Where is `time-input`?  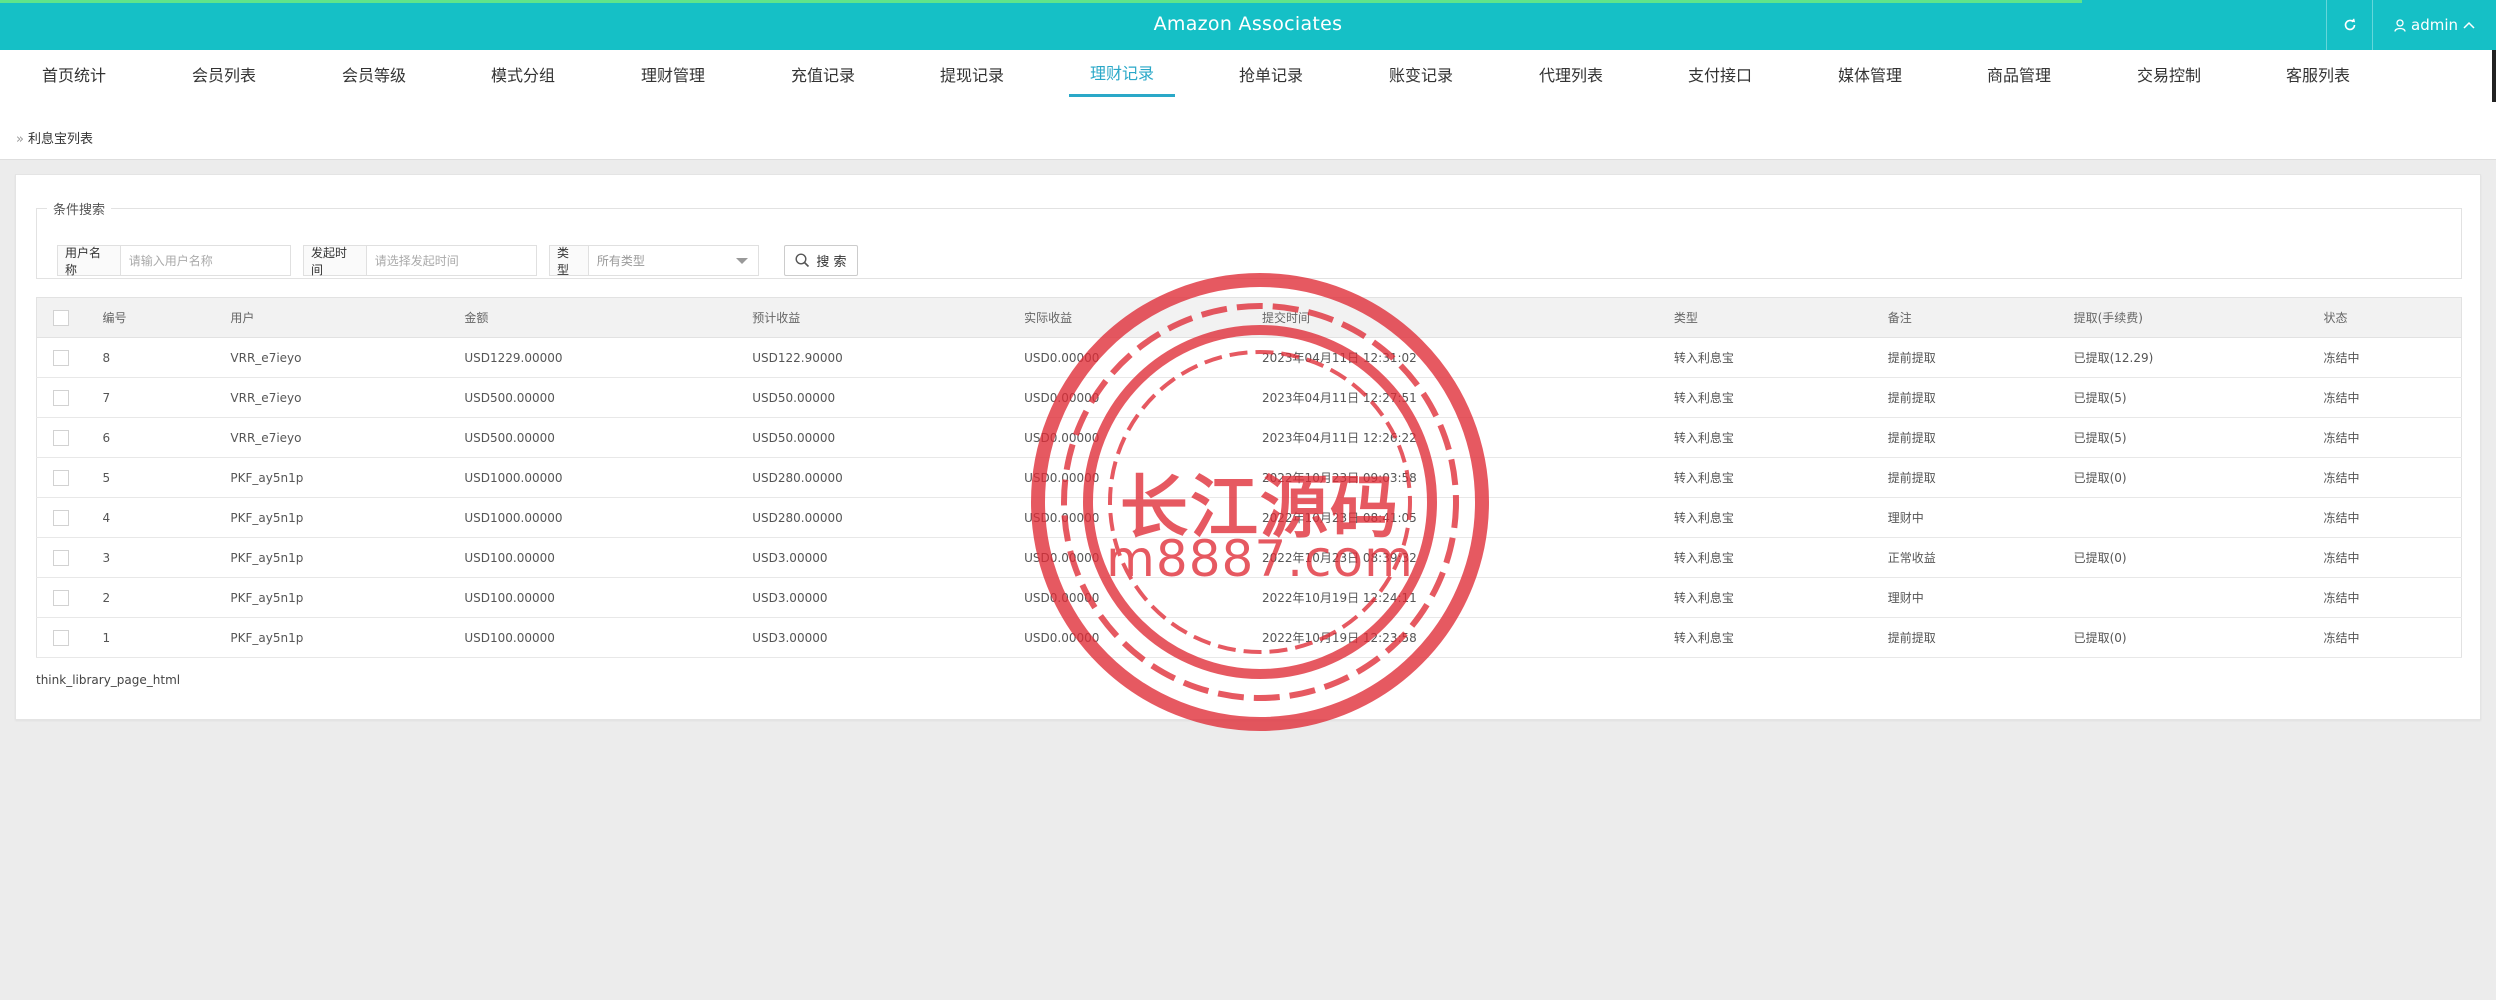 time-input is located at coordinates (451, 260).